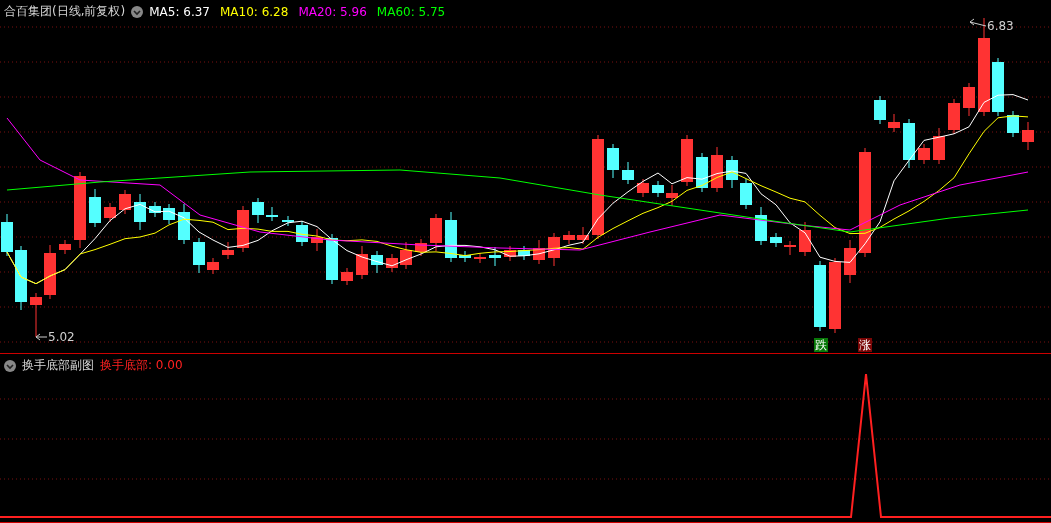 The height and width of the screenshot is (523, 1051). What do you see at coordinates (58, 365) in the screenshot?
I see `sub-chart-title: 换手底部副图` at bounding box center [58, 365].